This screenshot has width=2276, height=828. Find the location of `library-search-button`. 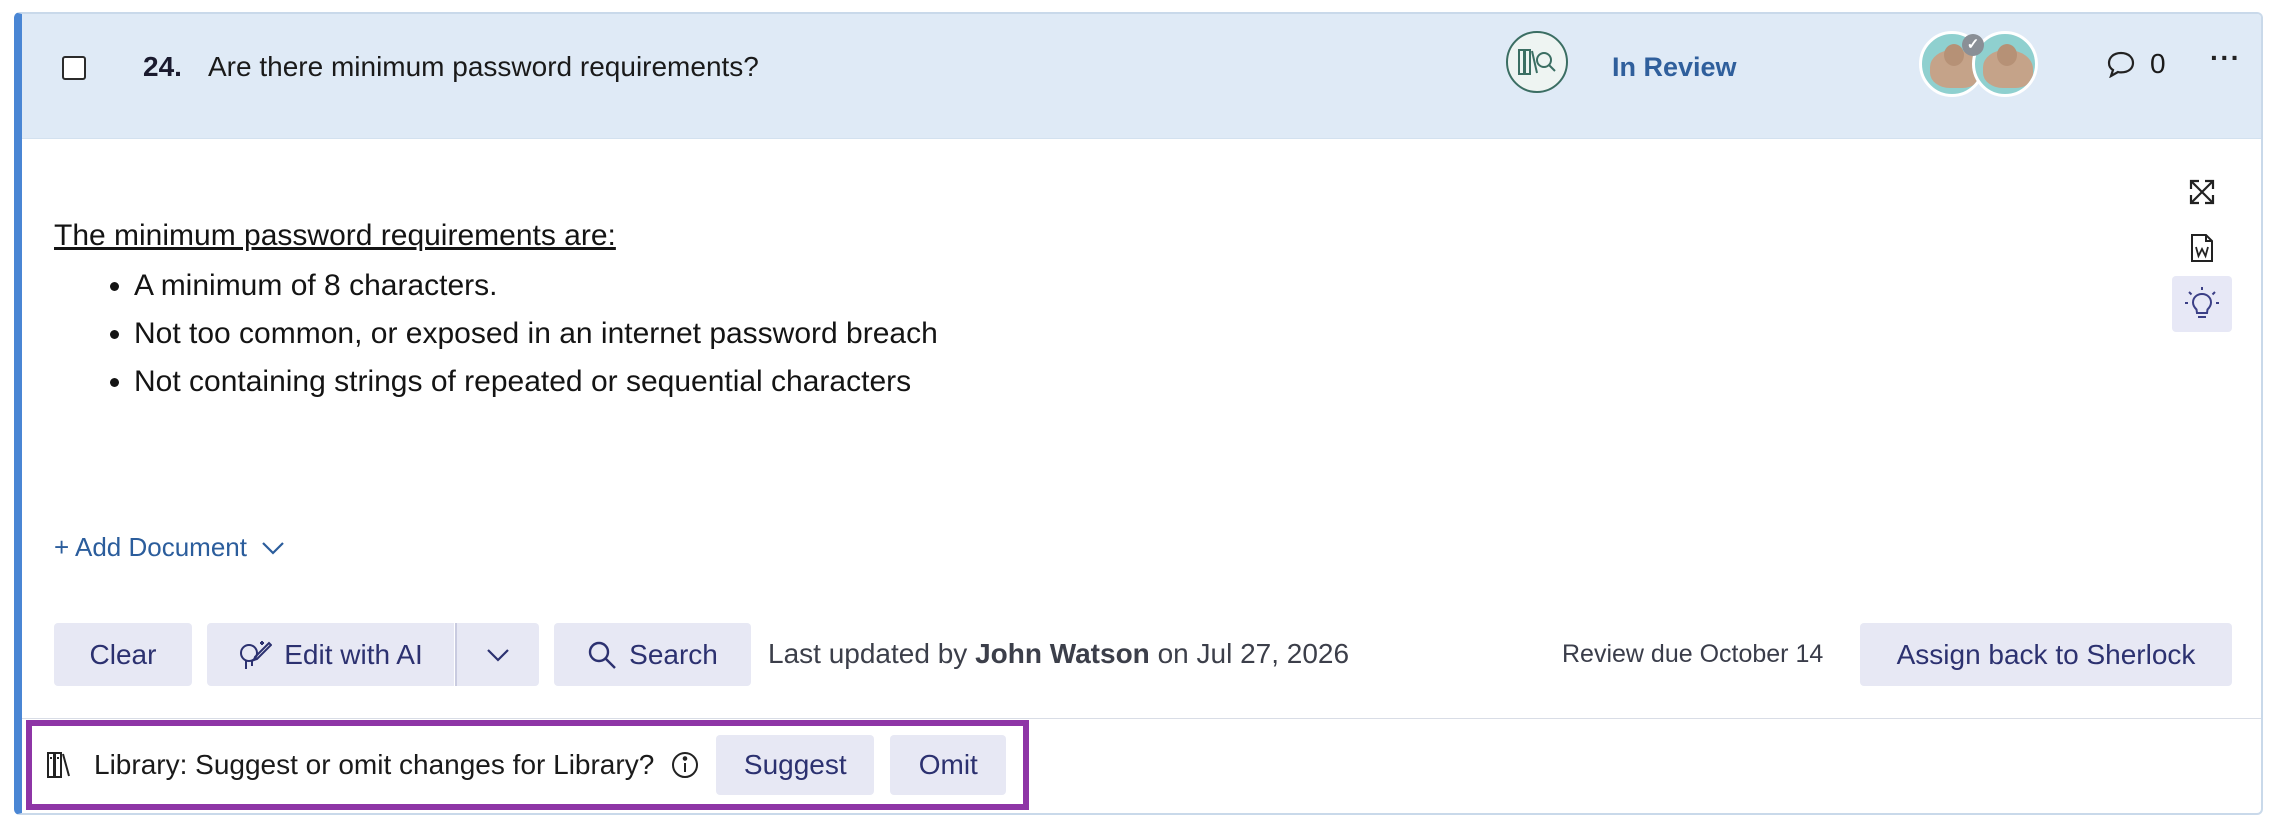

library-search-button is located at coordinates (1537, 62).